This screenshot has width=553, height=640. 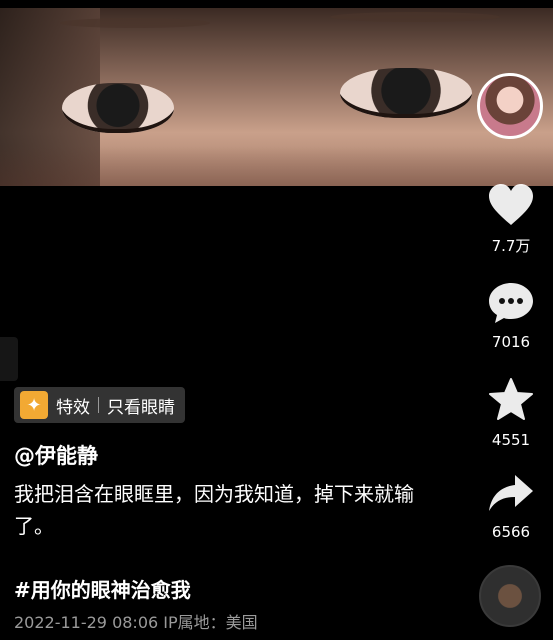 What do you see at coordinates (511, 532) in the screenshot?
I see `share-count: 6566` at bounding box center [511, 532].